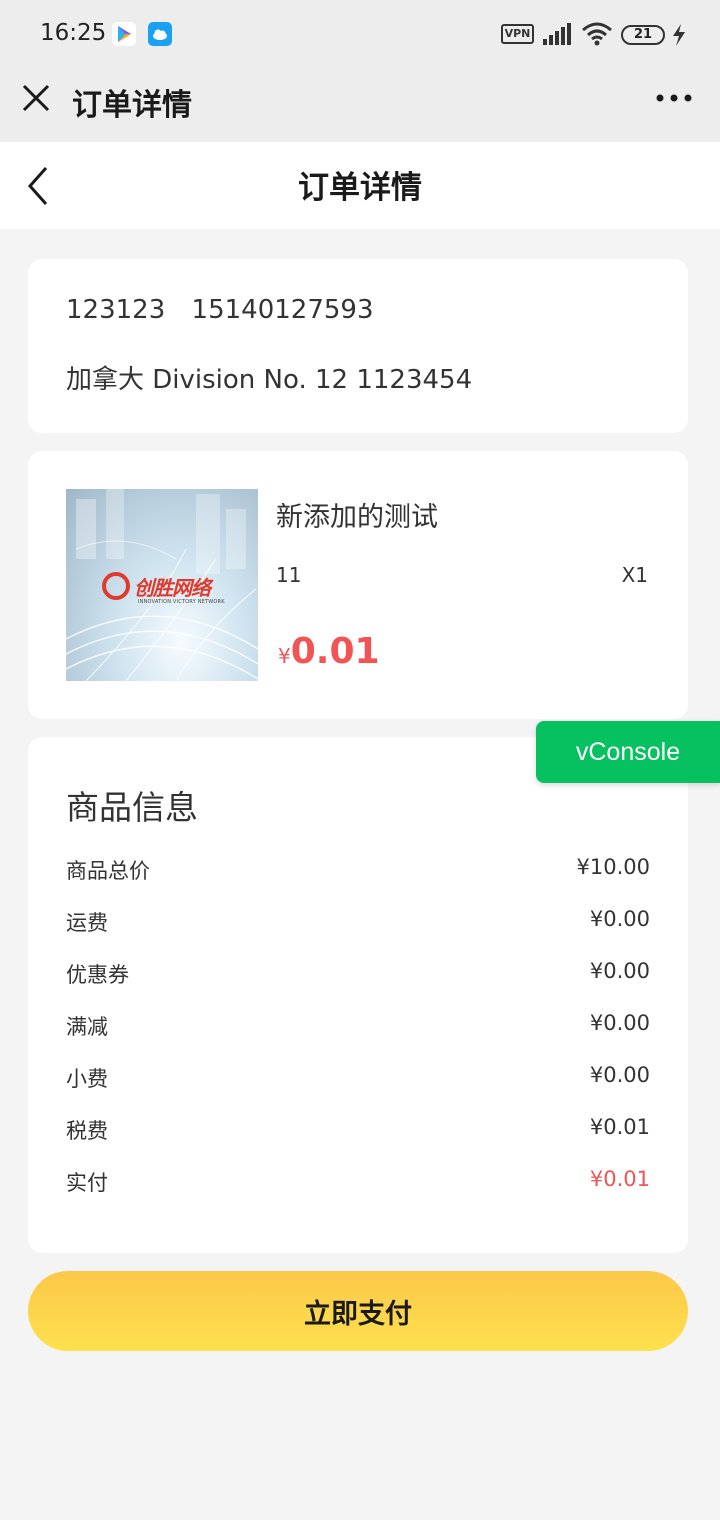 The image size is (720, 1520). What do you see at coordinates (613, 867) in the screenshot?
I see `info-row-value: ¥10.00` at bounding box center [613, 867].